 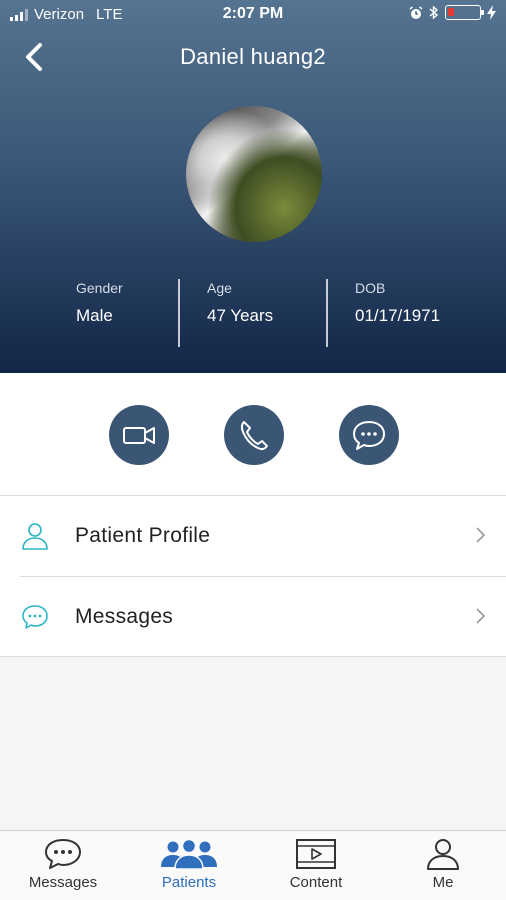 I want to click on menu-item-messages: Messages, so click(x=263, y=616).